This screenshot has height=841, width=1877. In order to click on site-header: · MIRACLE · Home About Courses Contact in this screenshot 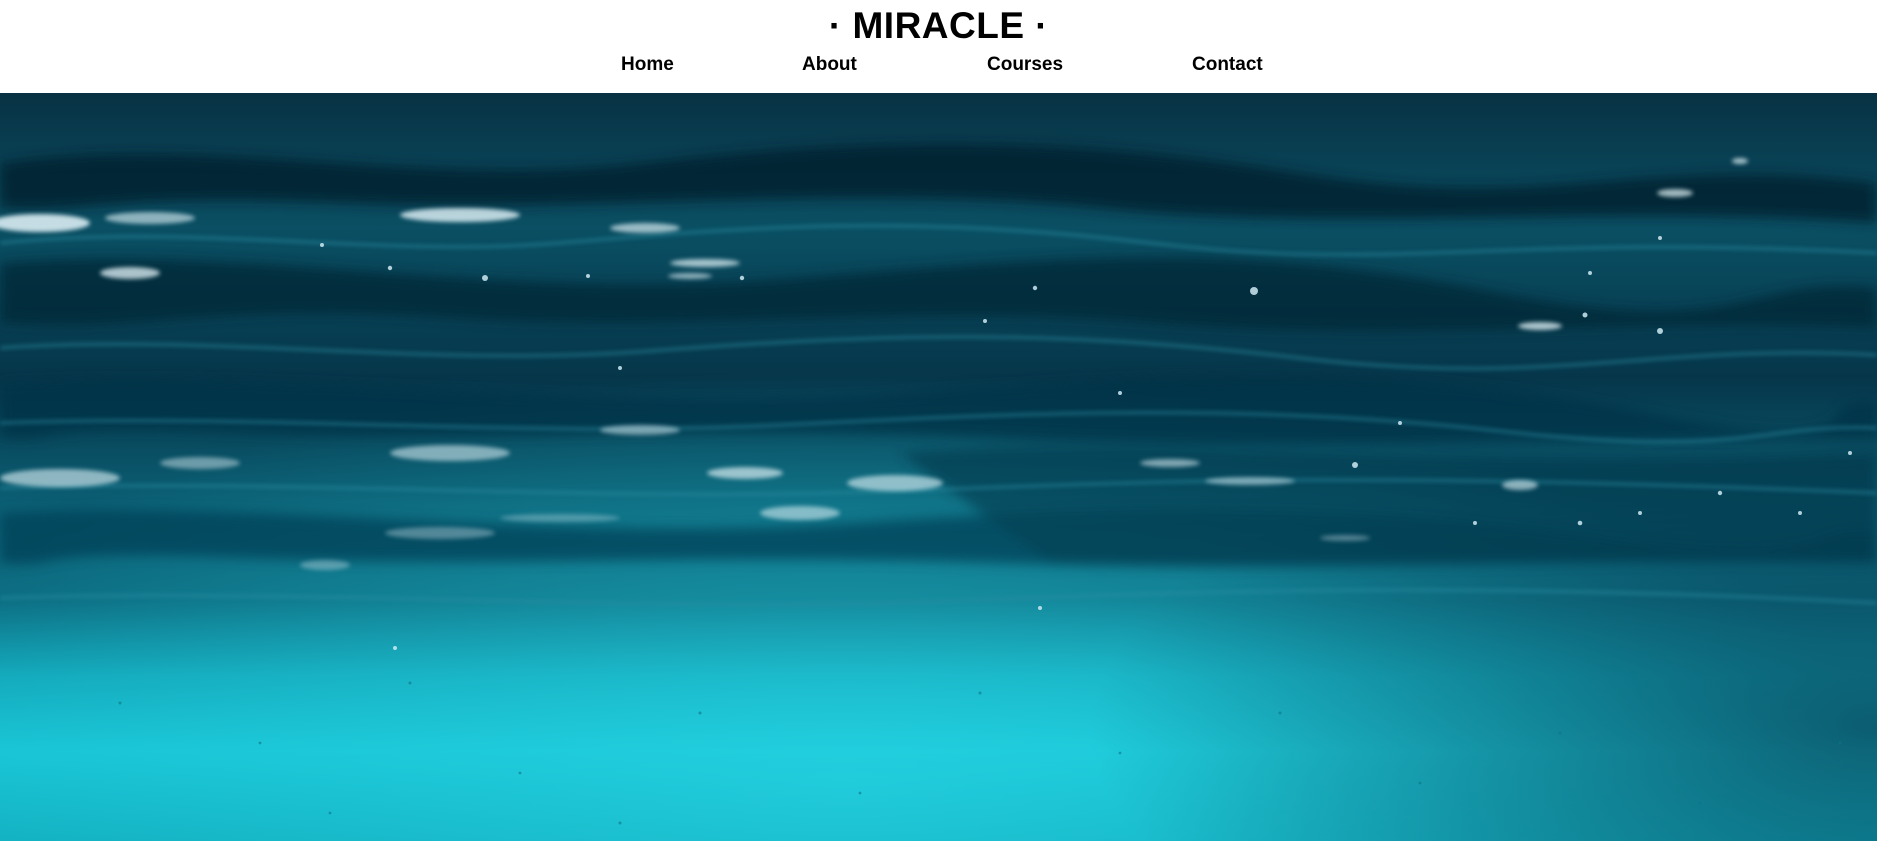, I will do `click(938, 46)`.